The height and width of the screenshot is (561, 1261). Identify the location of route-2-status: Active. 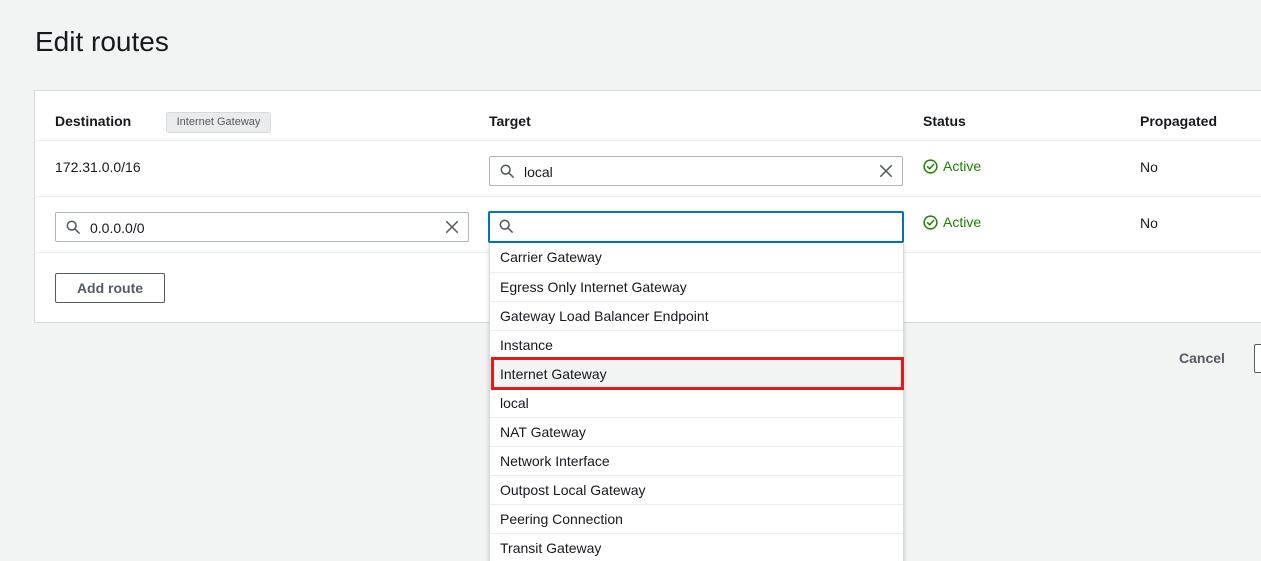
(952, 222).